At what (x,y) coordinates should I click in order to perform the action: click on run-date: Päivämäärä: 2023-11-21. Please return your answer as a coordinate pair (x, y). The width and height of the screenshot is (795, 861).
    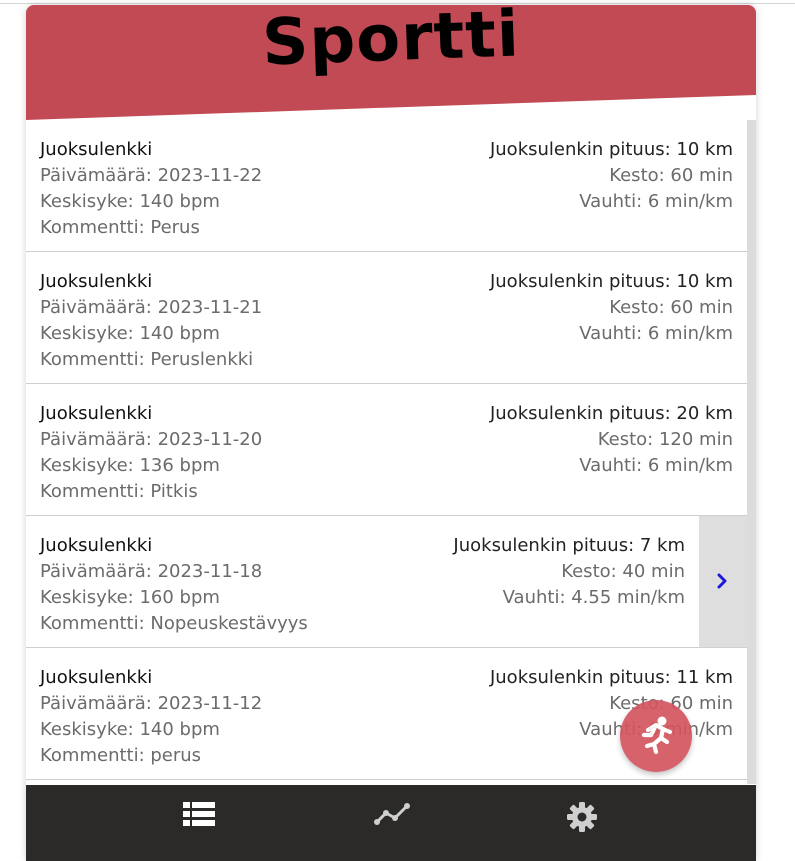
    Looking at the image, I should click on (151, 307).